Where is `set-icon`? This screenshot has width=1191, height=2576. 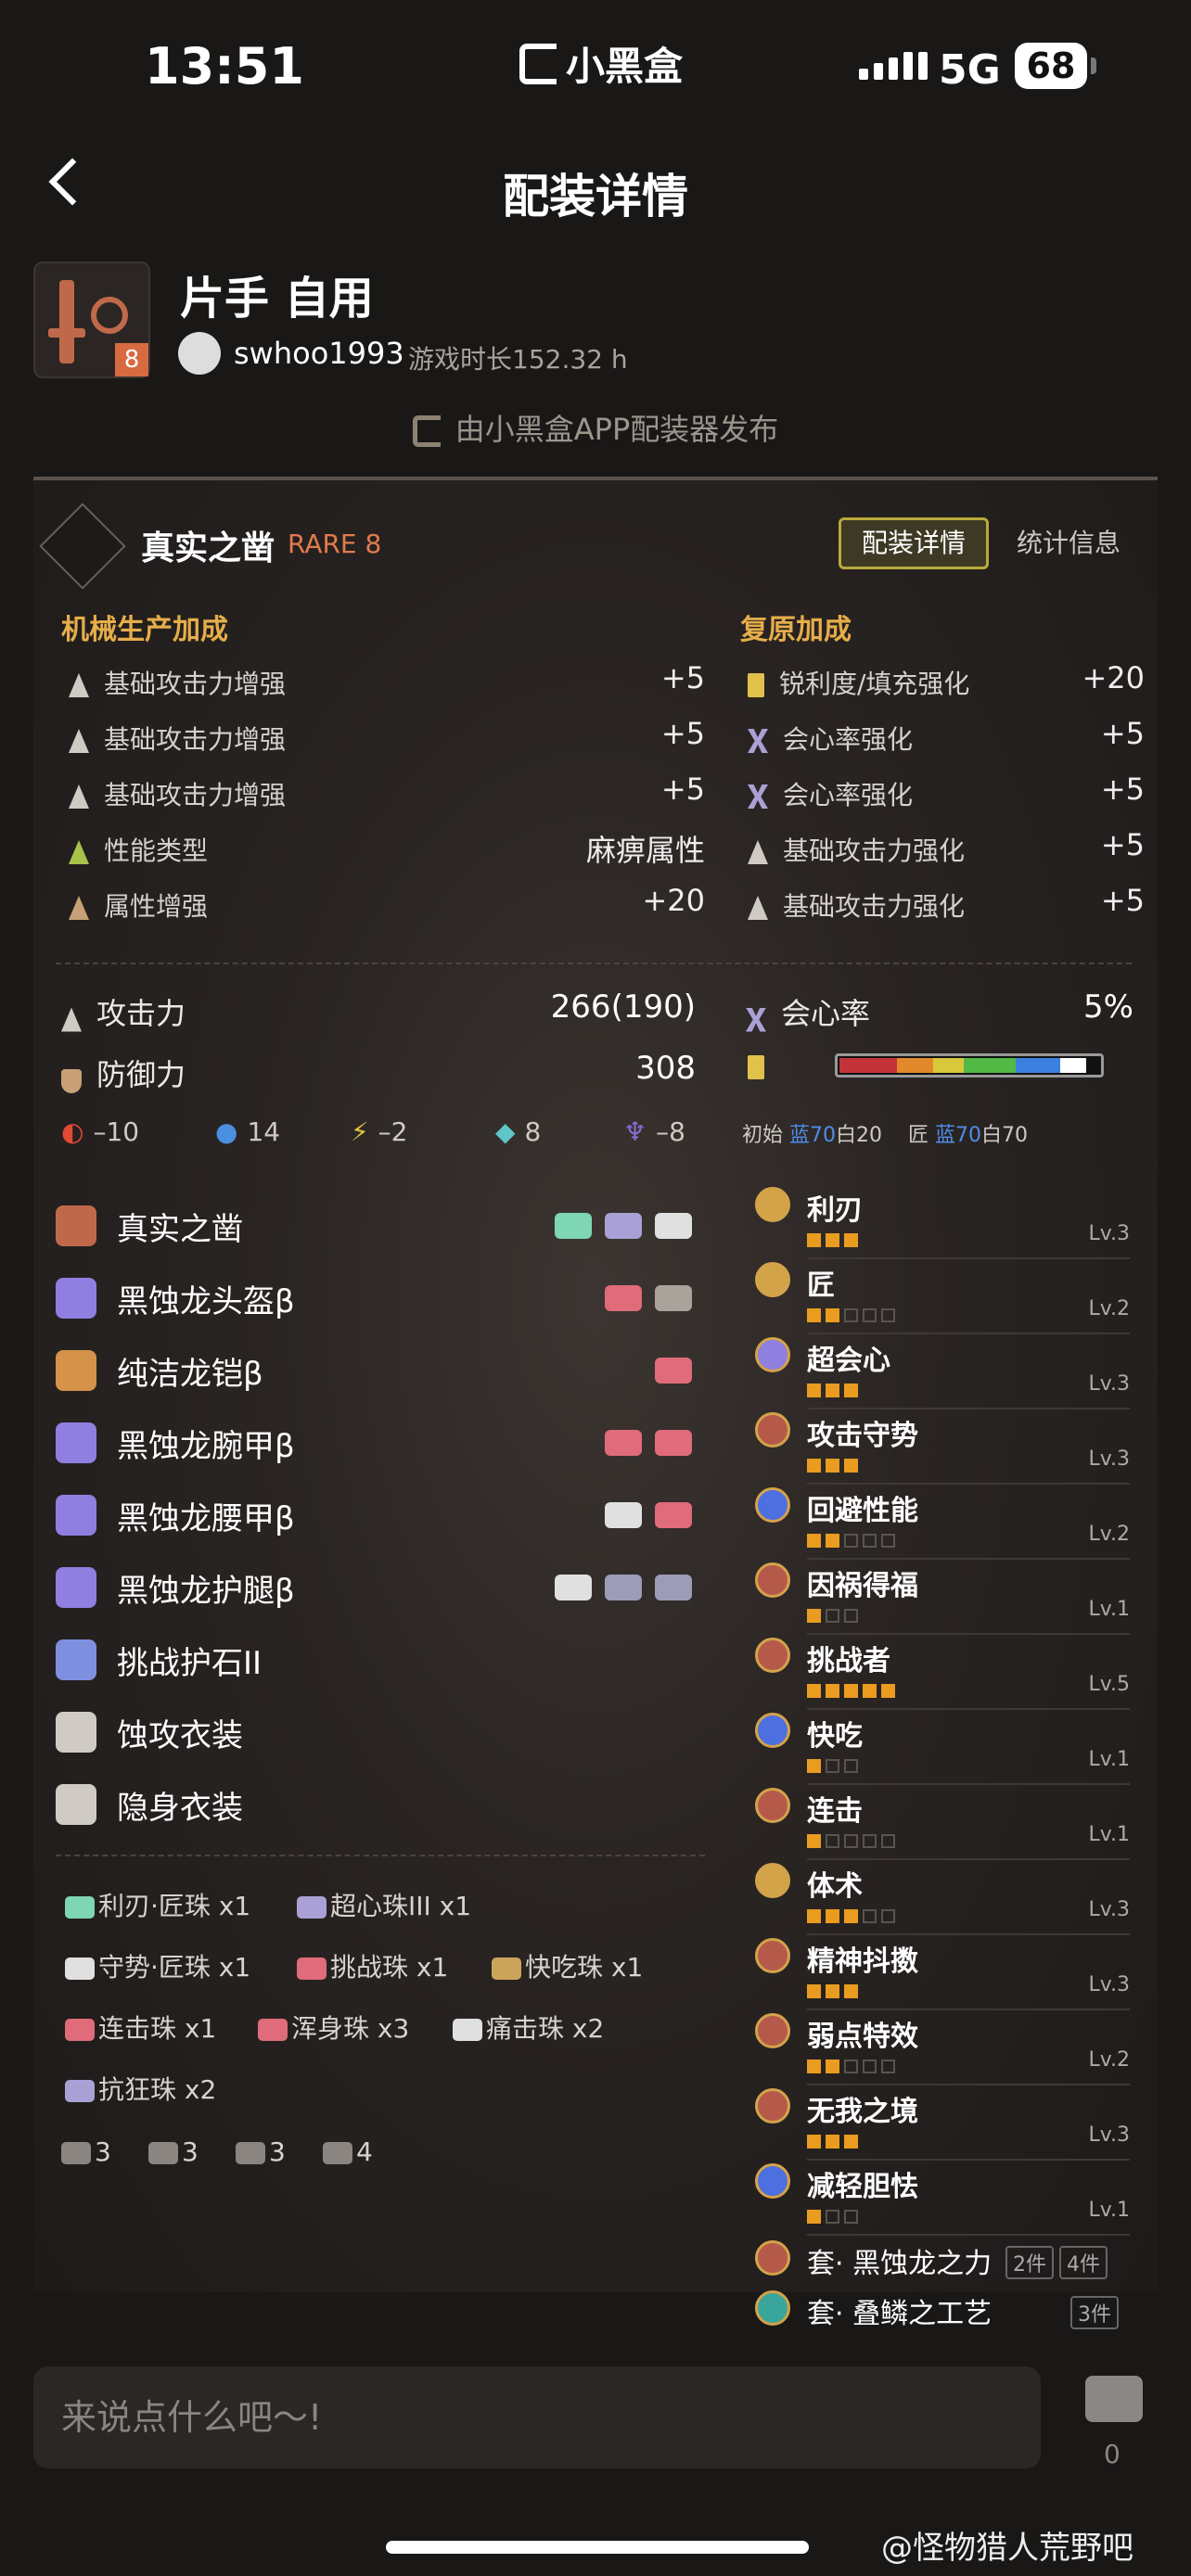
set-icon is located at coordinates (772, 2258).